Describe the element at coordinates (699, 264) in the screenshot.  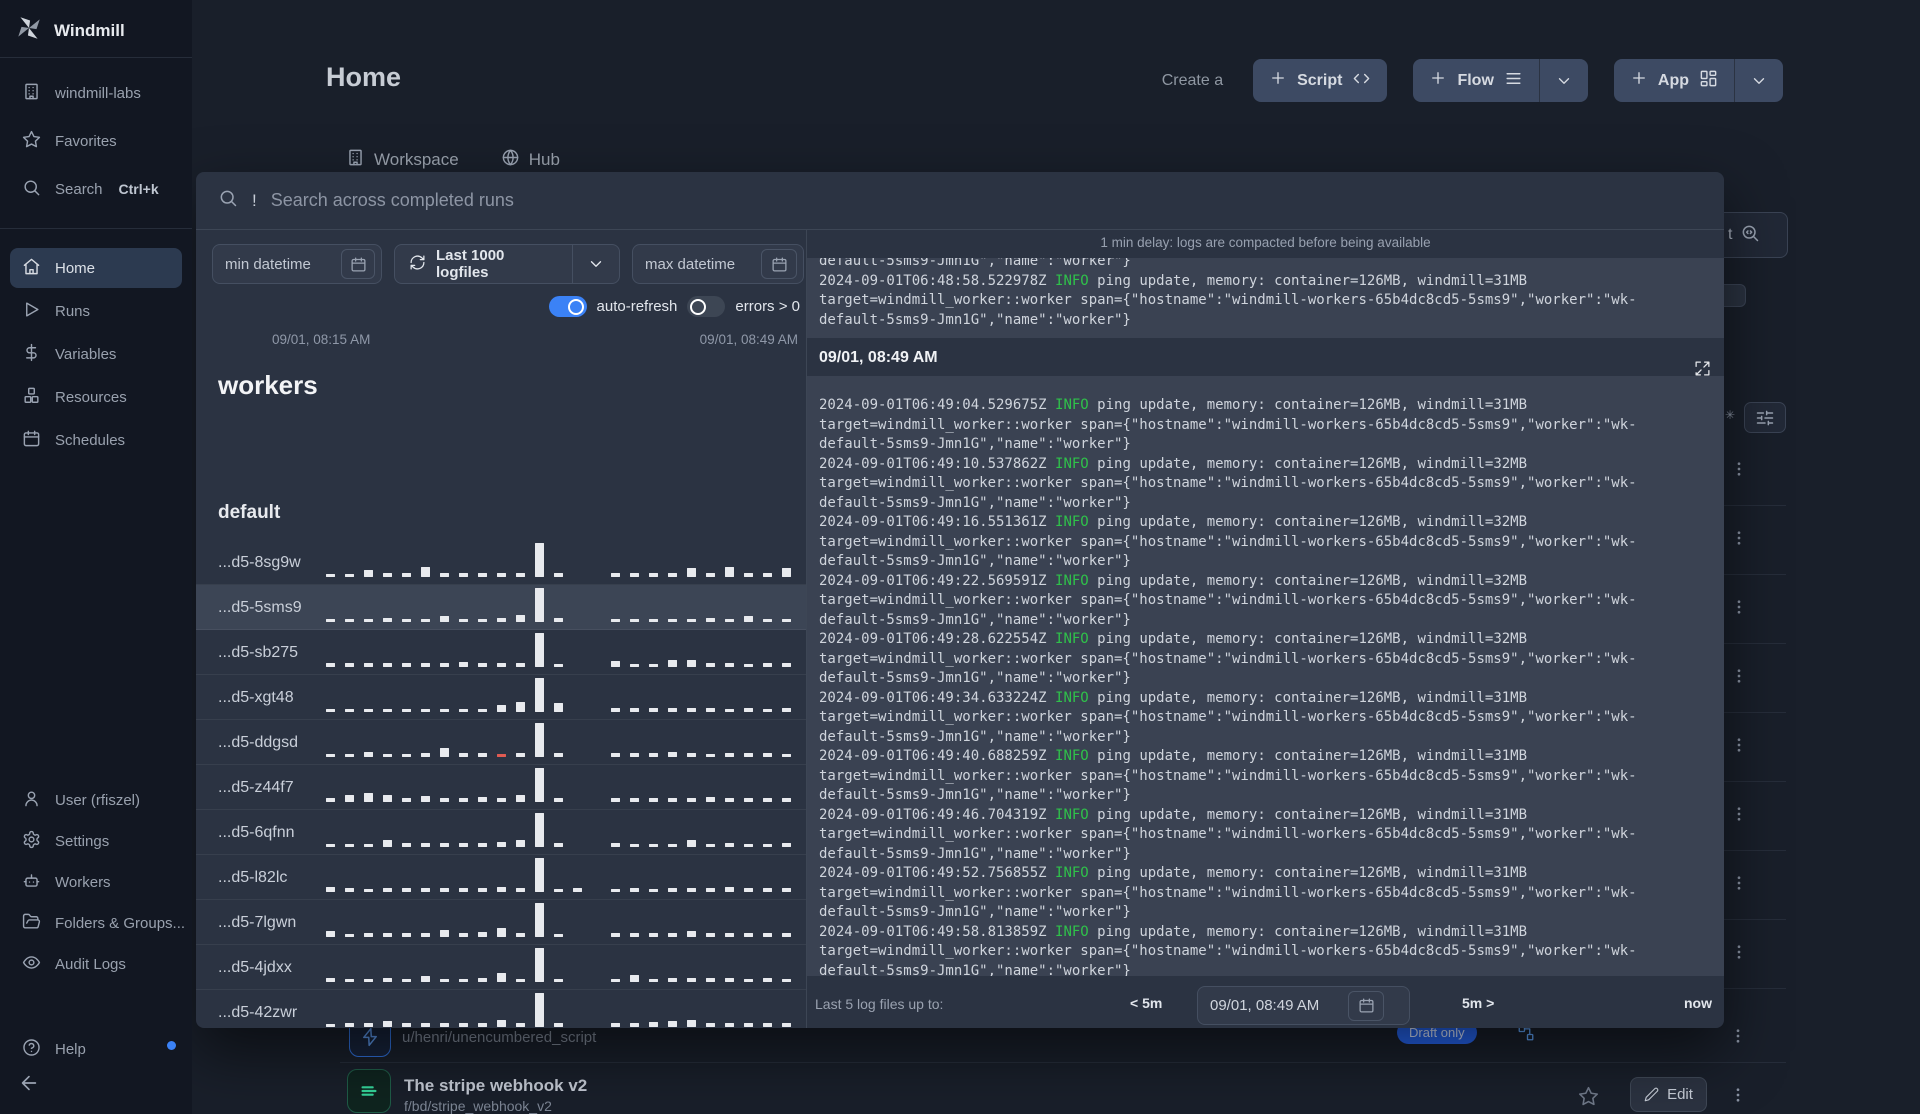
I see `max-datetime-input` at that location.